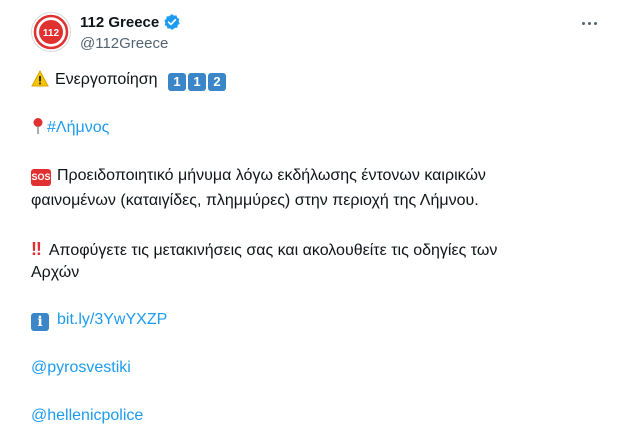  I want to click on mention-pyrosvestiki: @pyrosvestiki, so click(81, 368).